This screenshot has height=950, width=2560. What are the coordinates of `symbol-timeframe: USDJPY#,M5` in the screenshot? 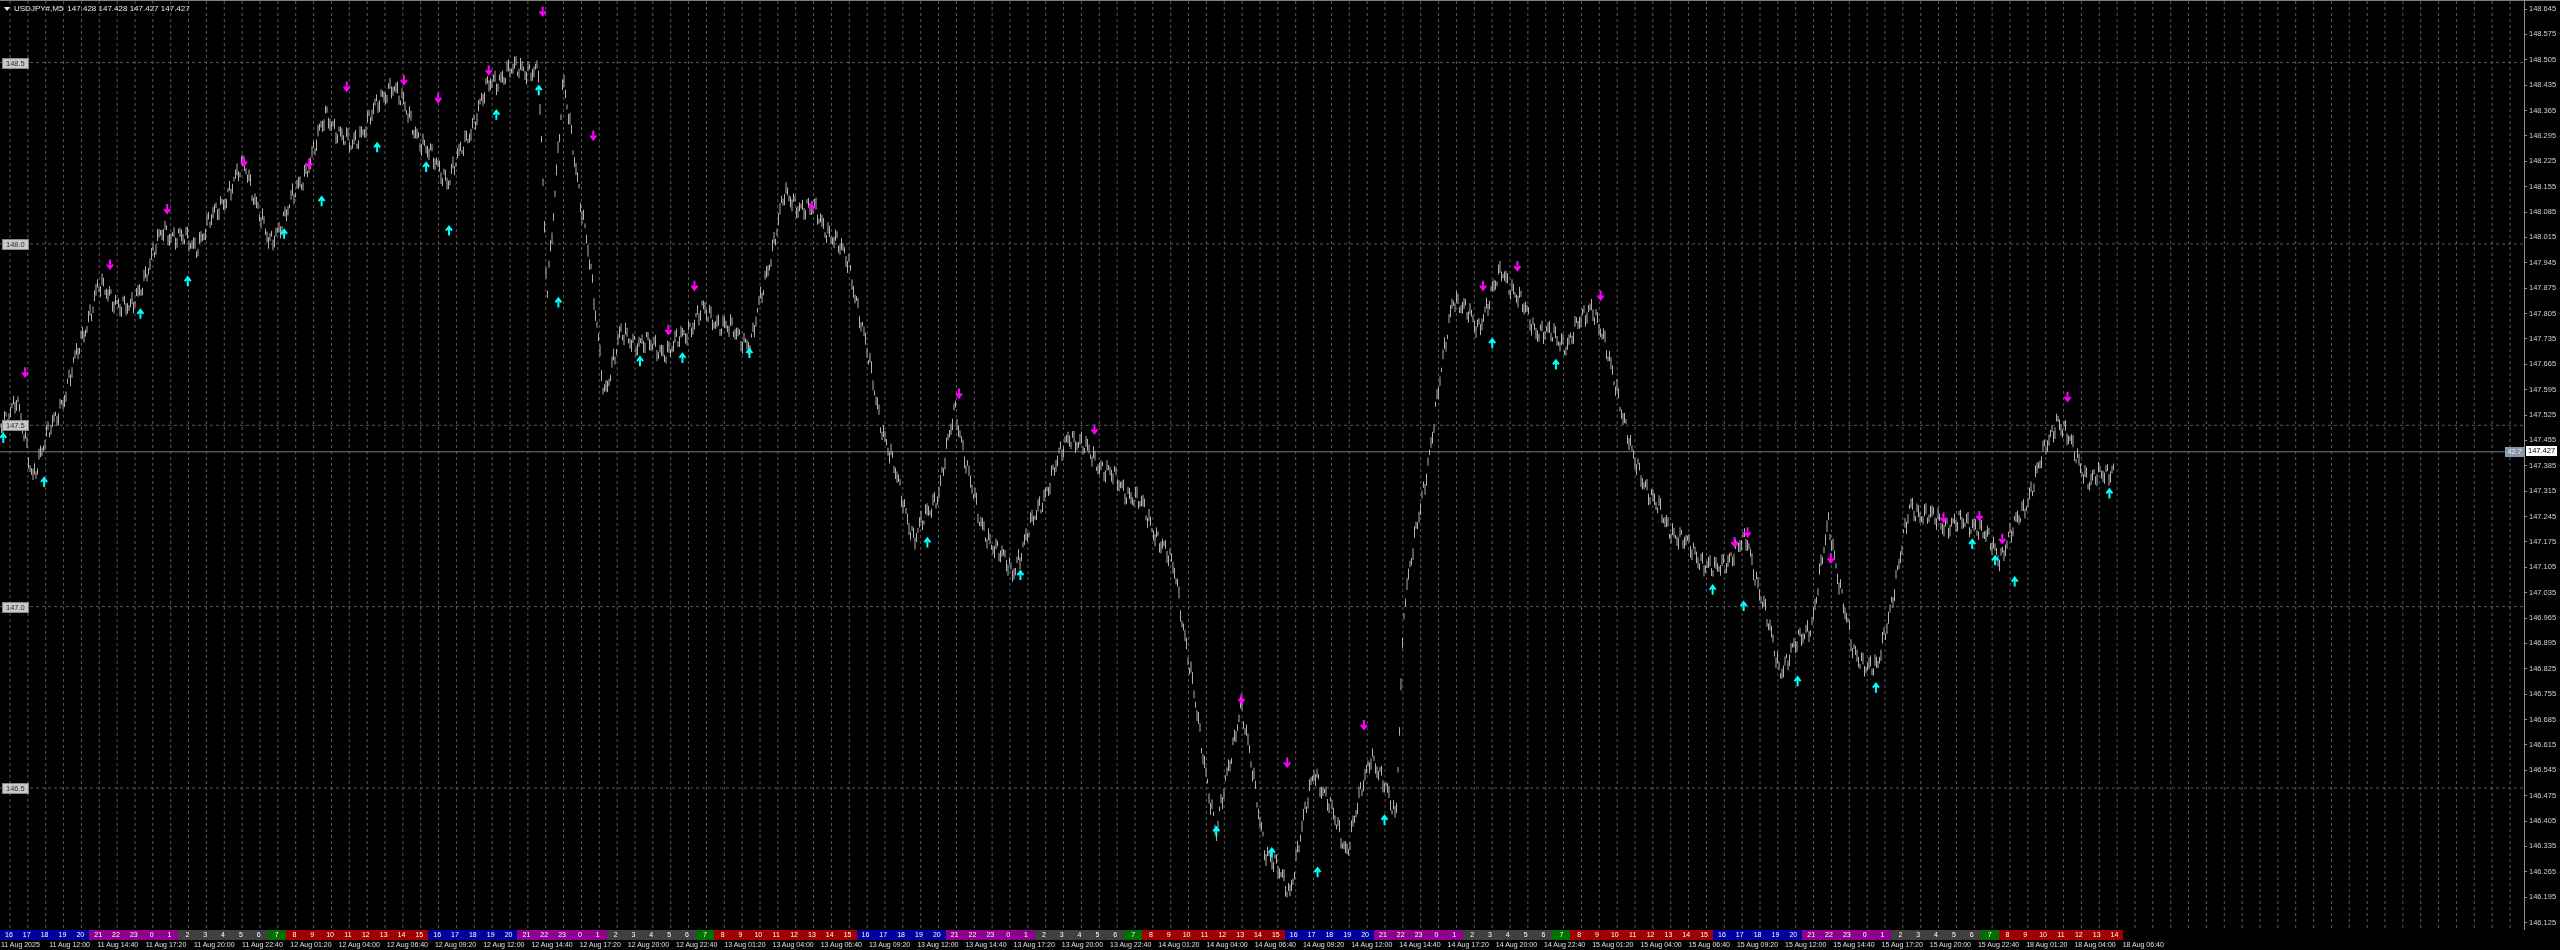 It's located at (39, 8).